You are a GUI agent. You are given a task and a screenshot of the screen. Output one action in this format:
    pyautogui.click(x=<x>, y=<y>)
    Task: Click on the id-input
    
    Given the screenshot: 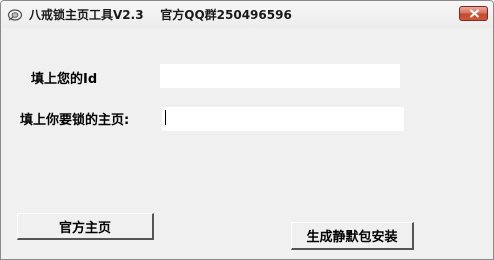 What is the action you would take?
    pyautogui.click(x=280, y=76)
    